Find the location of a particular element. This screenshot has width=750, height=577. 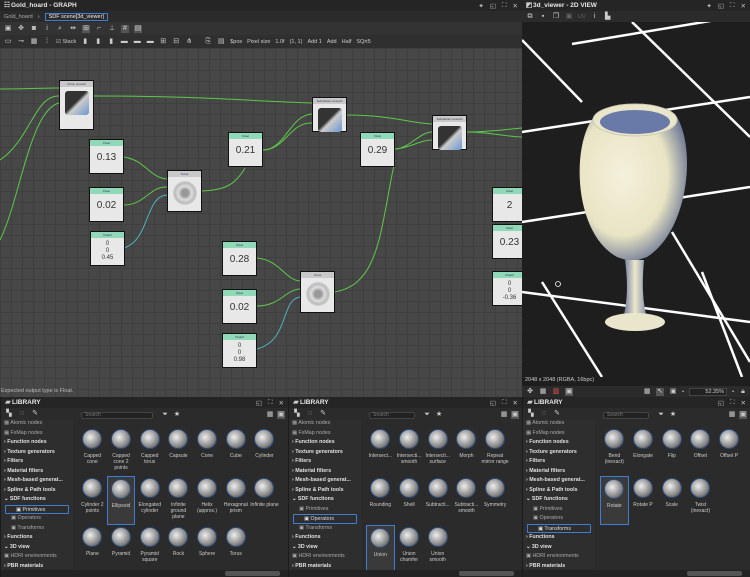

node-vector: 0 0 0.45 is located at coordinates (107, 250).